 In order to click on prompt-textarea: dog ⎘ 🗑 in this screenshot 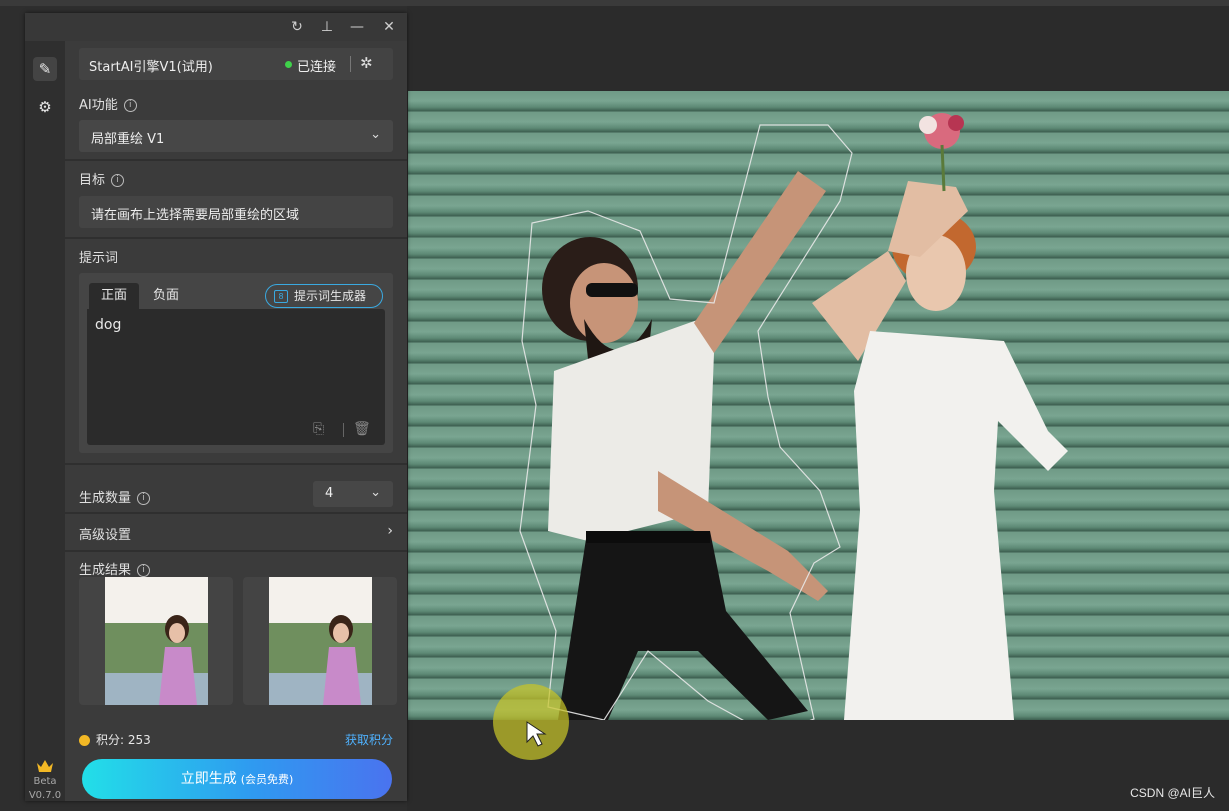, I will do `click(236, 377)`.